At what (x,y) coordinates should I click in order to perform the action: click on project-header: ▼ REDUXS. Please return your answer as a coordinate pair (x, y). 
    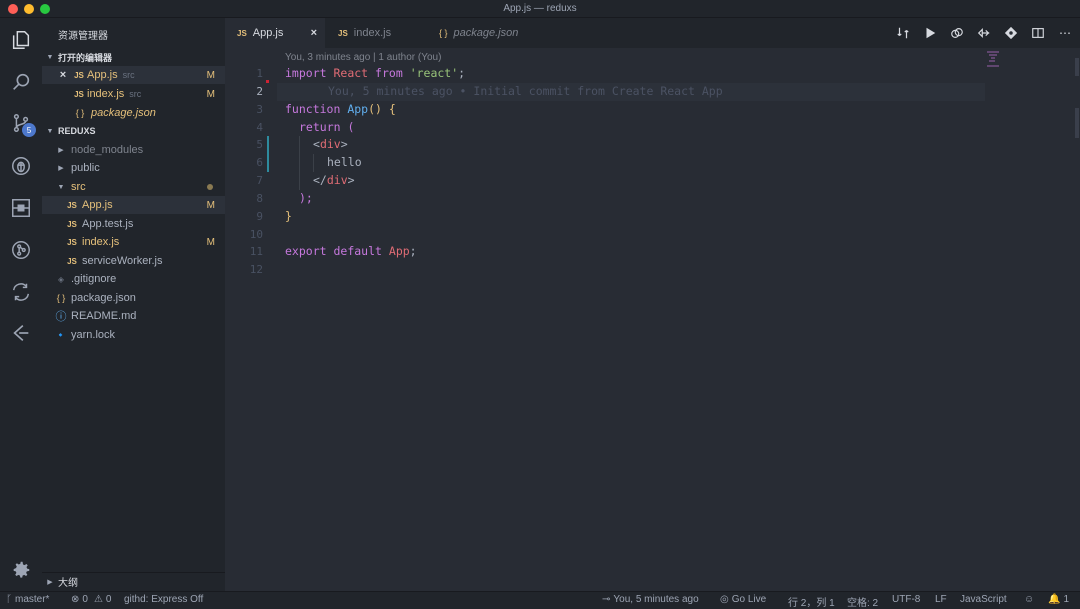
    Looking at the image, I should click on (133, 131).